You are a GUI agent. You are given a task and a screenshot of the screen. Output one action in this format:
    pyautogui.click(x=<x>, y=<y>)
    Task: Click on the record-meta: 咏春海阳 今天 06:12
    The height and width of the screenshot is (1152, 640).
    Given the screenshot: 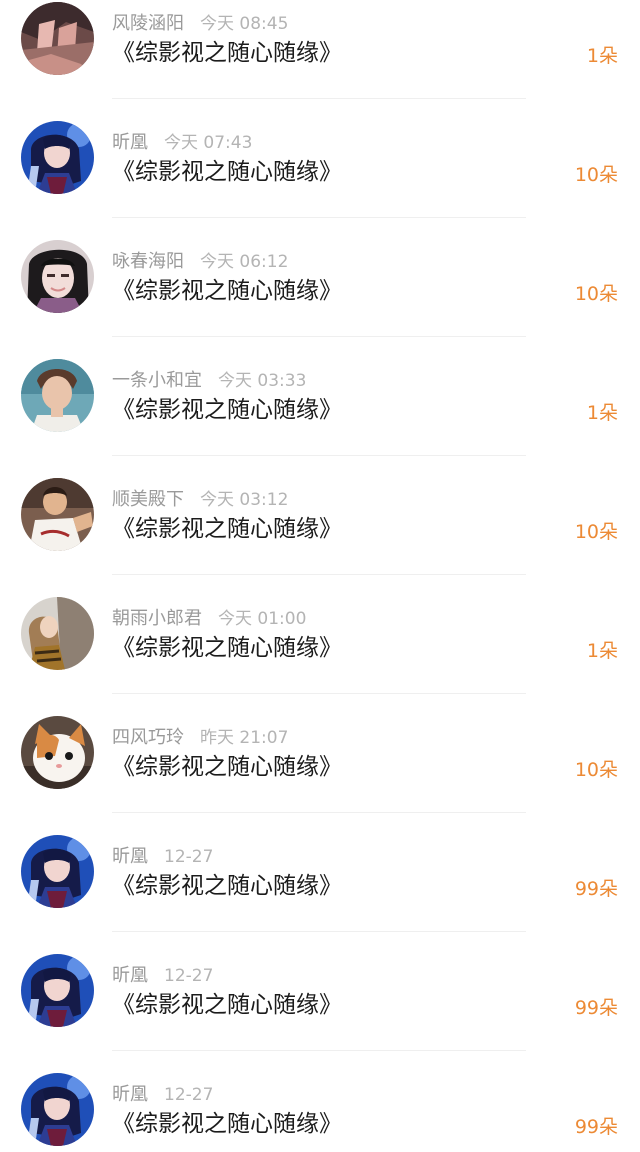 What is the action you would take?
    pyautogui.click(x=200, y=262)
    